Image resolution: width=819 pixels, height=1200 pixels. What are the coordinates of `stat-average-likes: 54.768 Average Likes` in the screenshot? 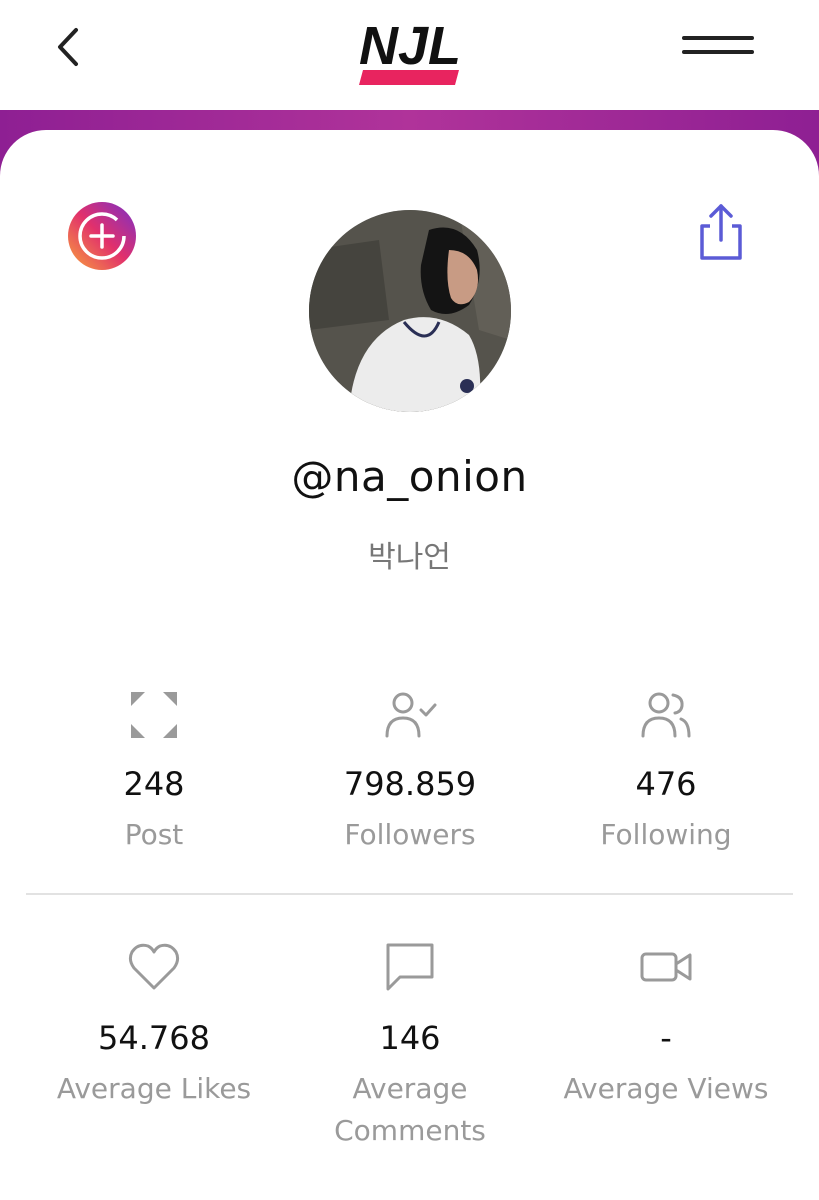 It's located at (154, 1025).